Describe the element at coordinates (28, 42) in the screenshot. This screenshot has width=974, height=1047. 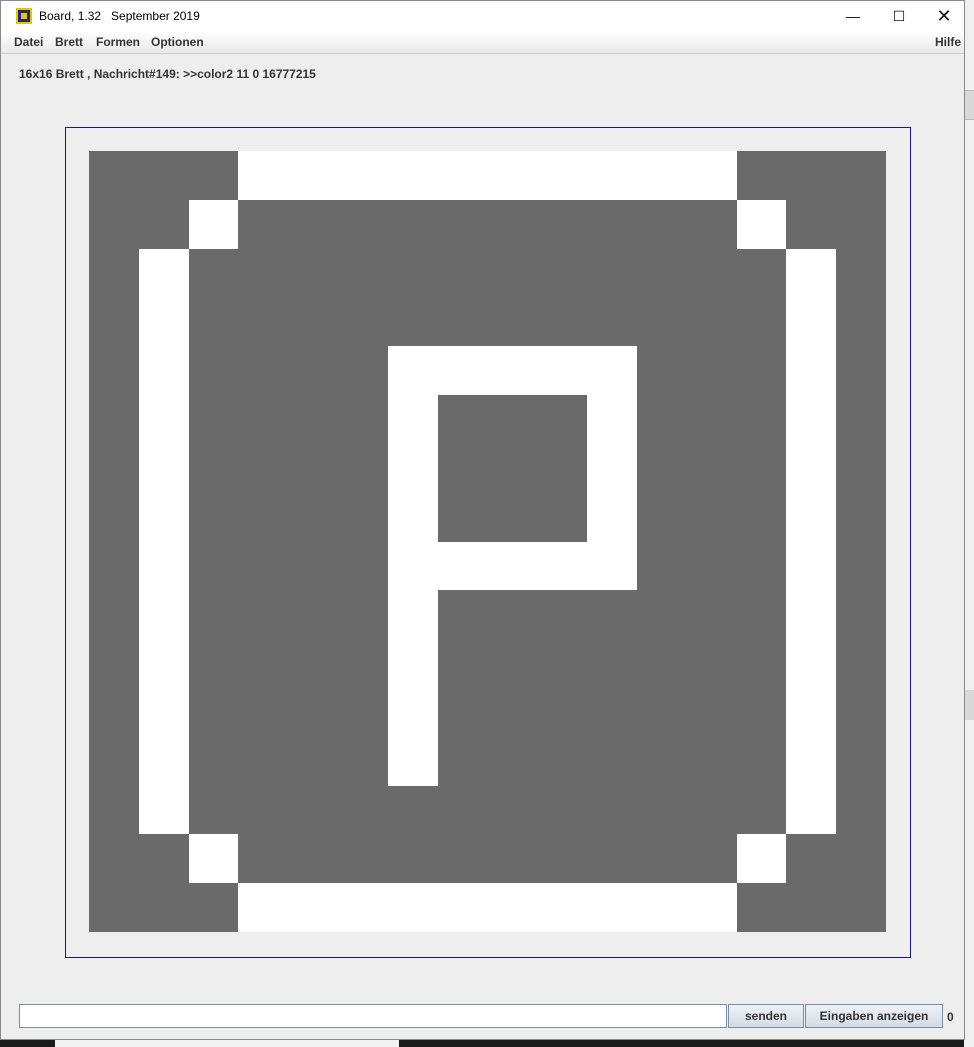
I see `menu-datei: Datei` at that location.